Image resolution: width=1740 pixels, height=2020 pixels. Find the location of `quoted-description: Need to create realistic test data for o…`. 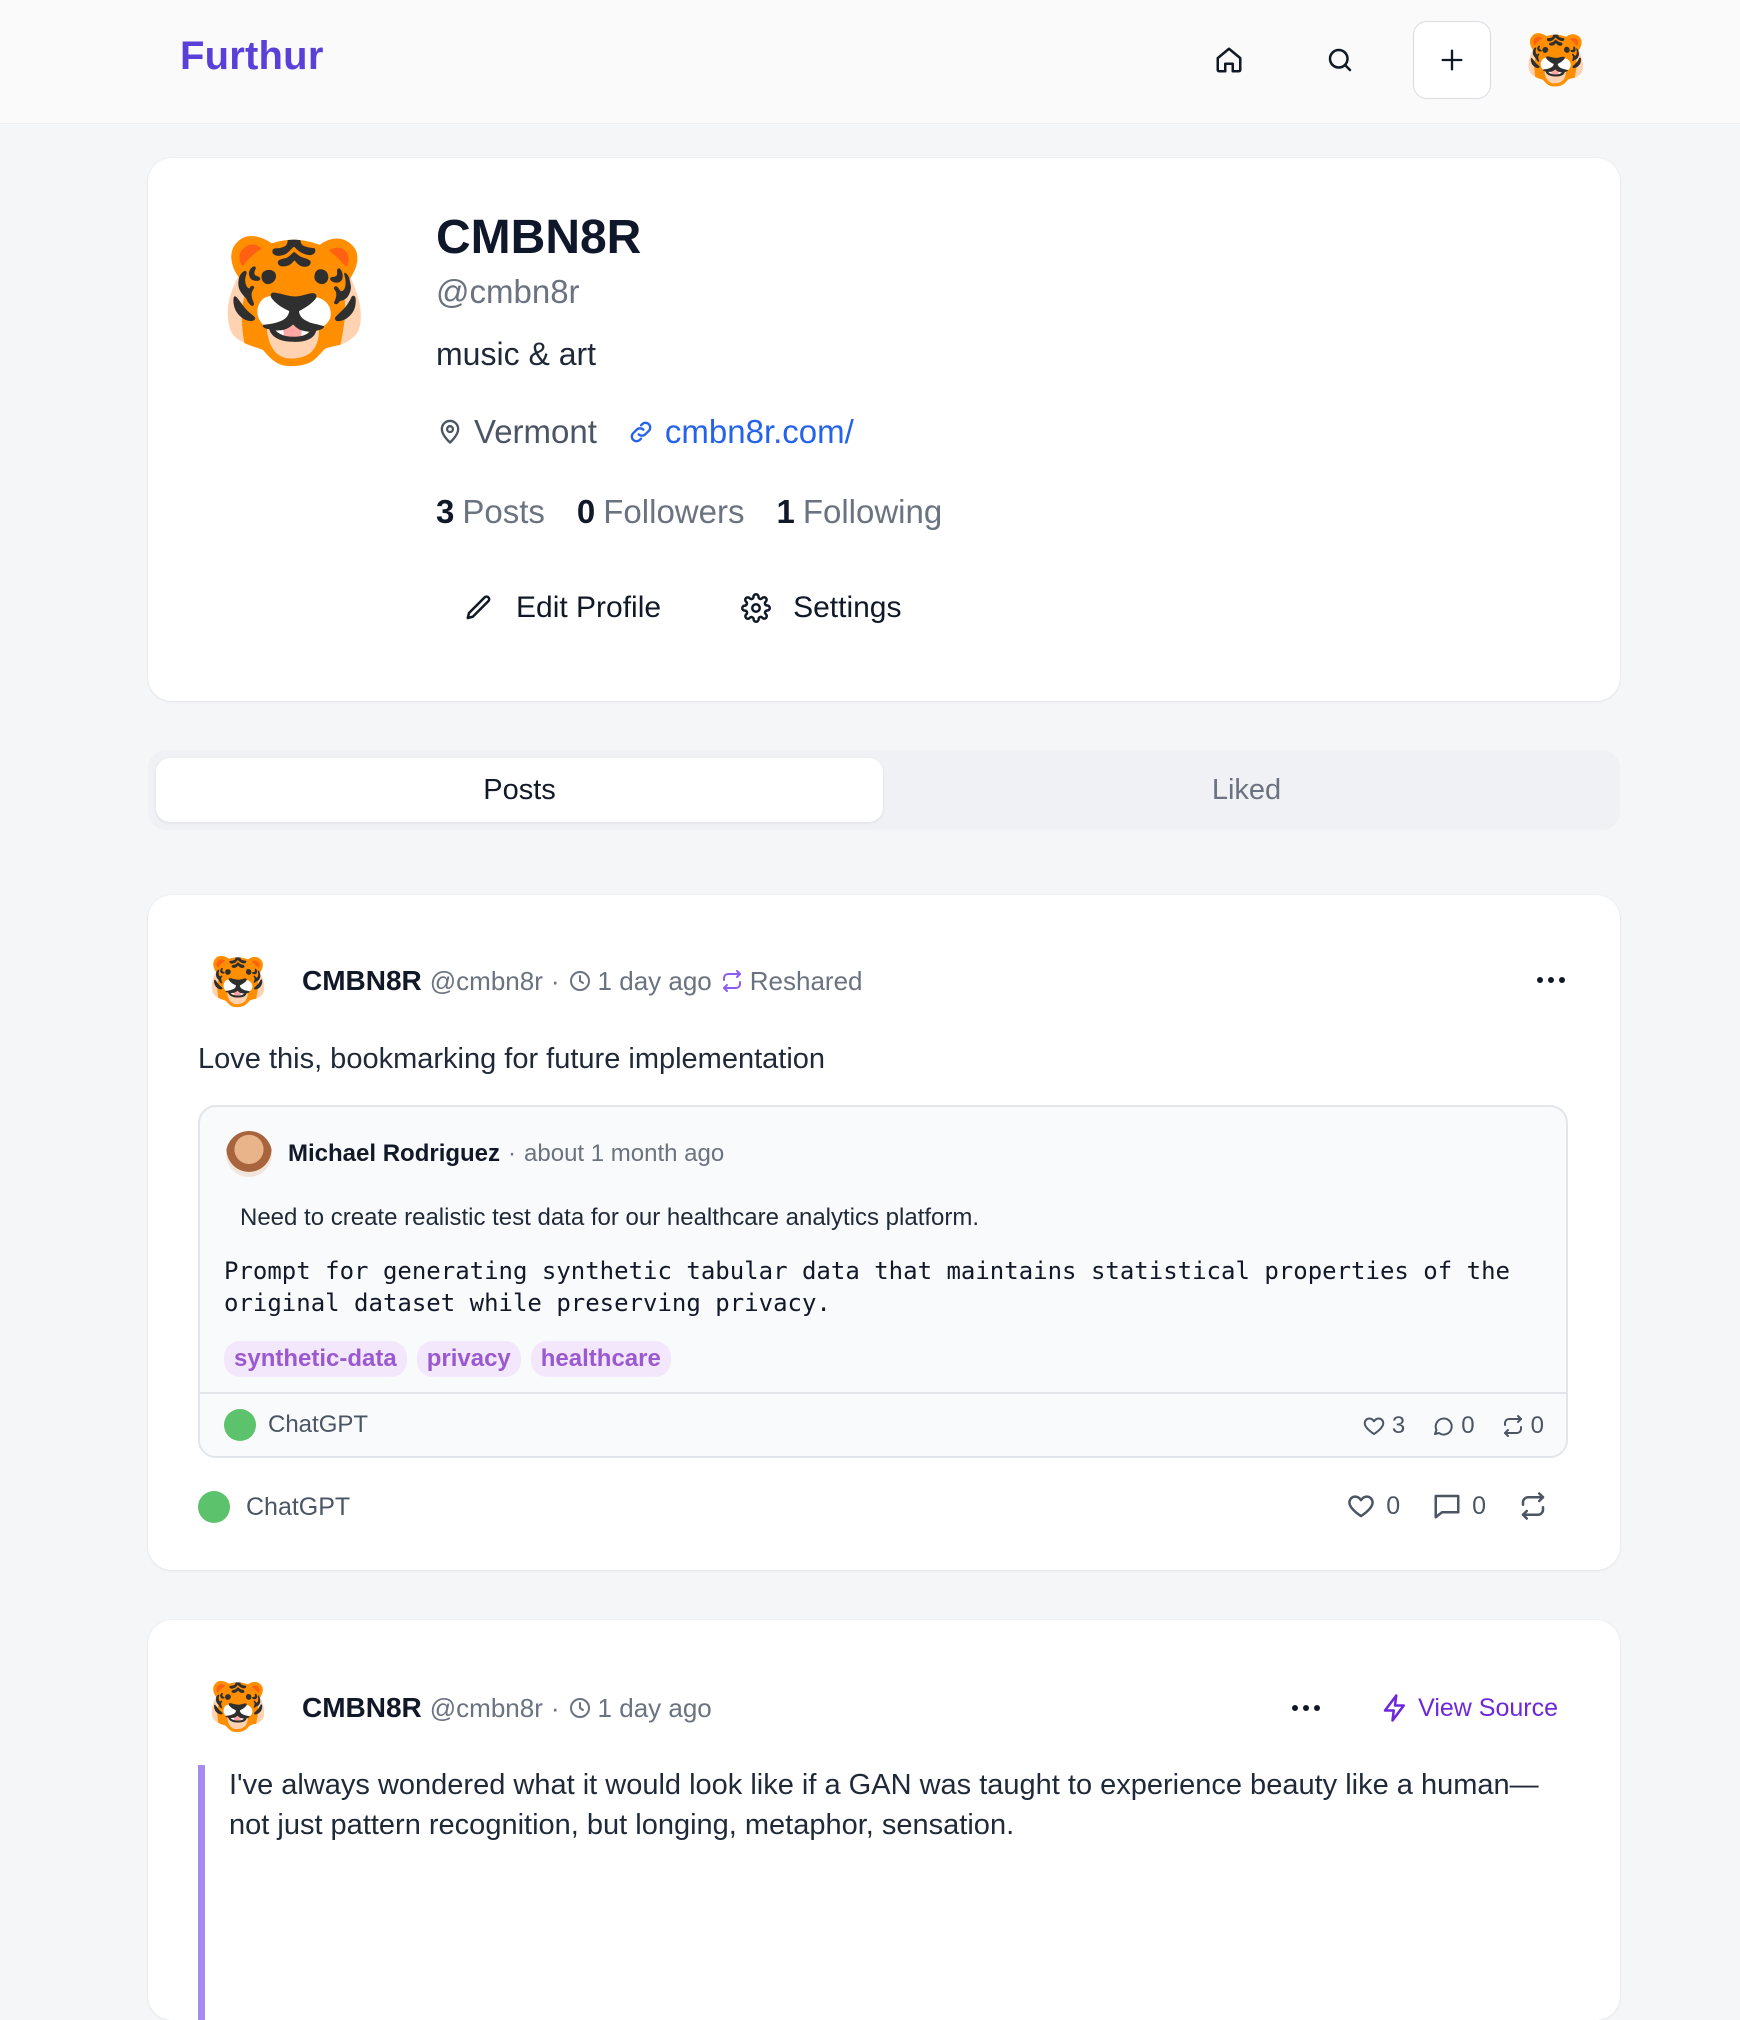

quoted-description: Need to create realistic test data for o… is located at coordinates (610, 1217).